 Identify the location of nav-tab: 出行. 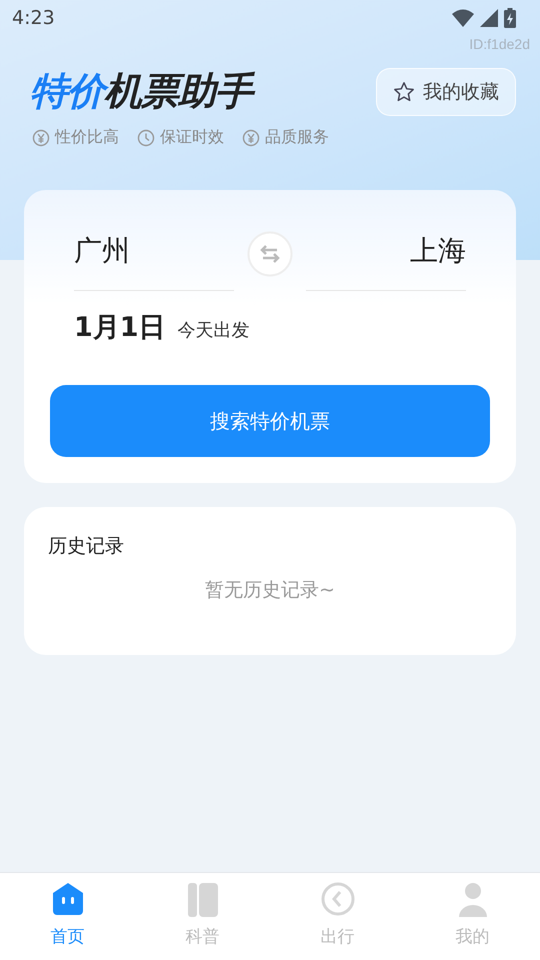
(337, 916).